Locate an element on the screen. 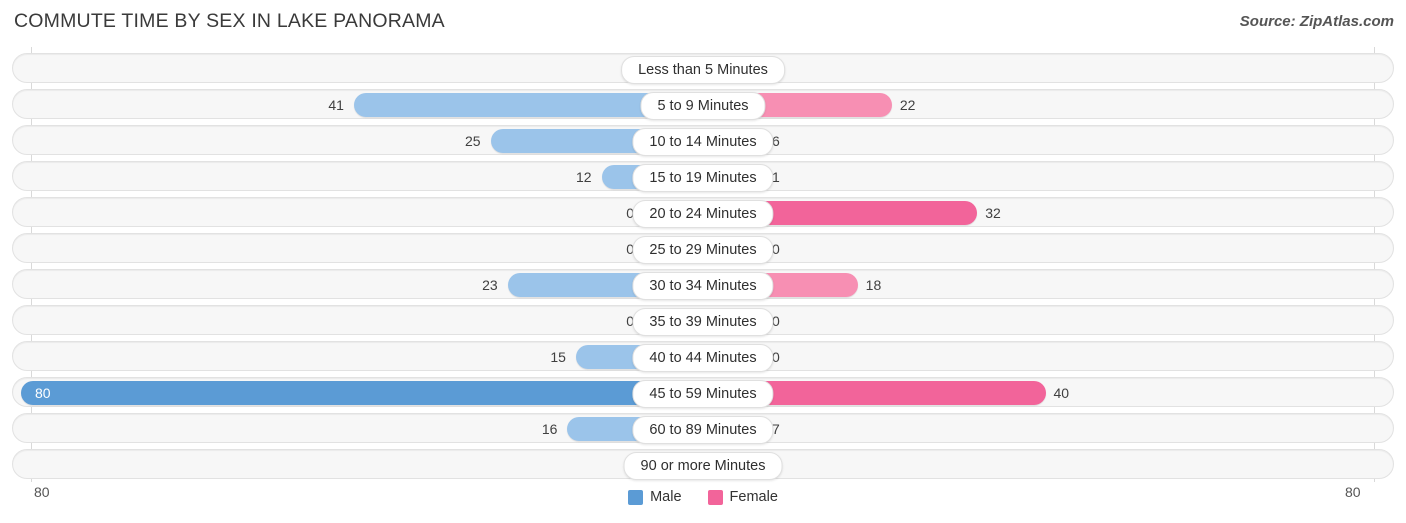  legend-item: Female is located at coordinates (742, 497).